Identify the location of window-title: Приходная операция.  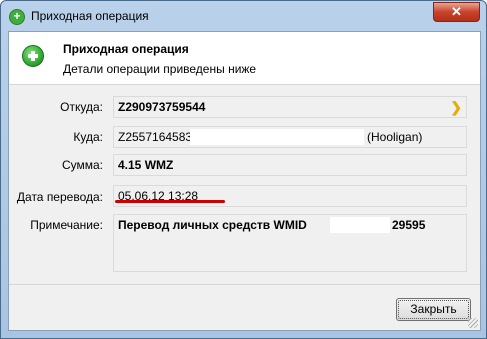
(90, 16).